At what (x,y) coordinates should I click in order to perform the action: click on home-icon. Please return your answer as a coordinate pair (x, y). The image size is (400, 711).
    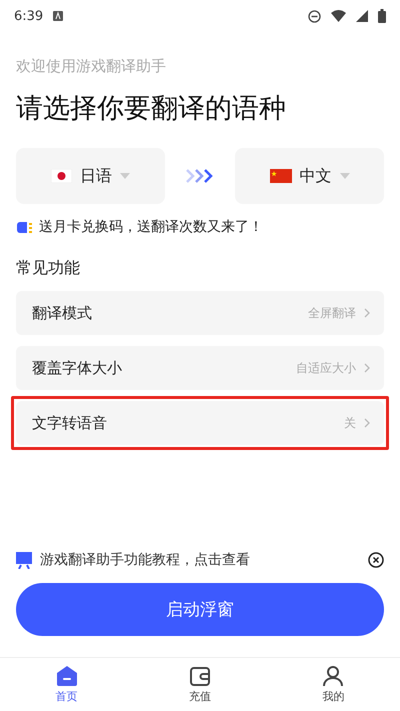
    Looking at the image, I should click on (67, 676).